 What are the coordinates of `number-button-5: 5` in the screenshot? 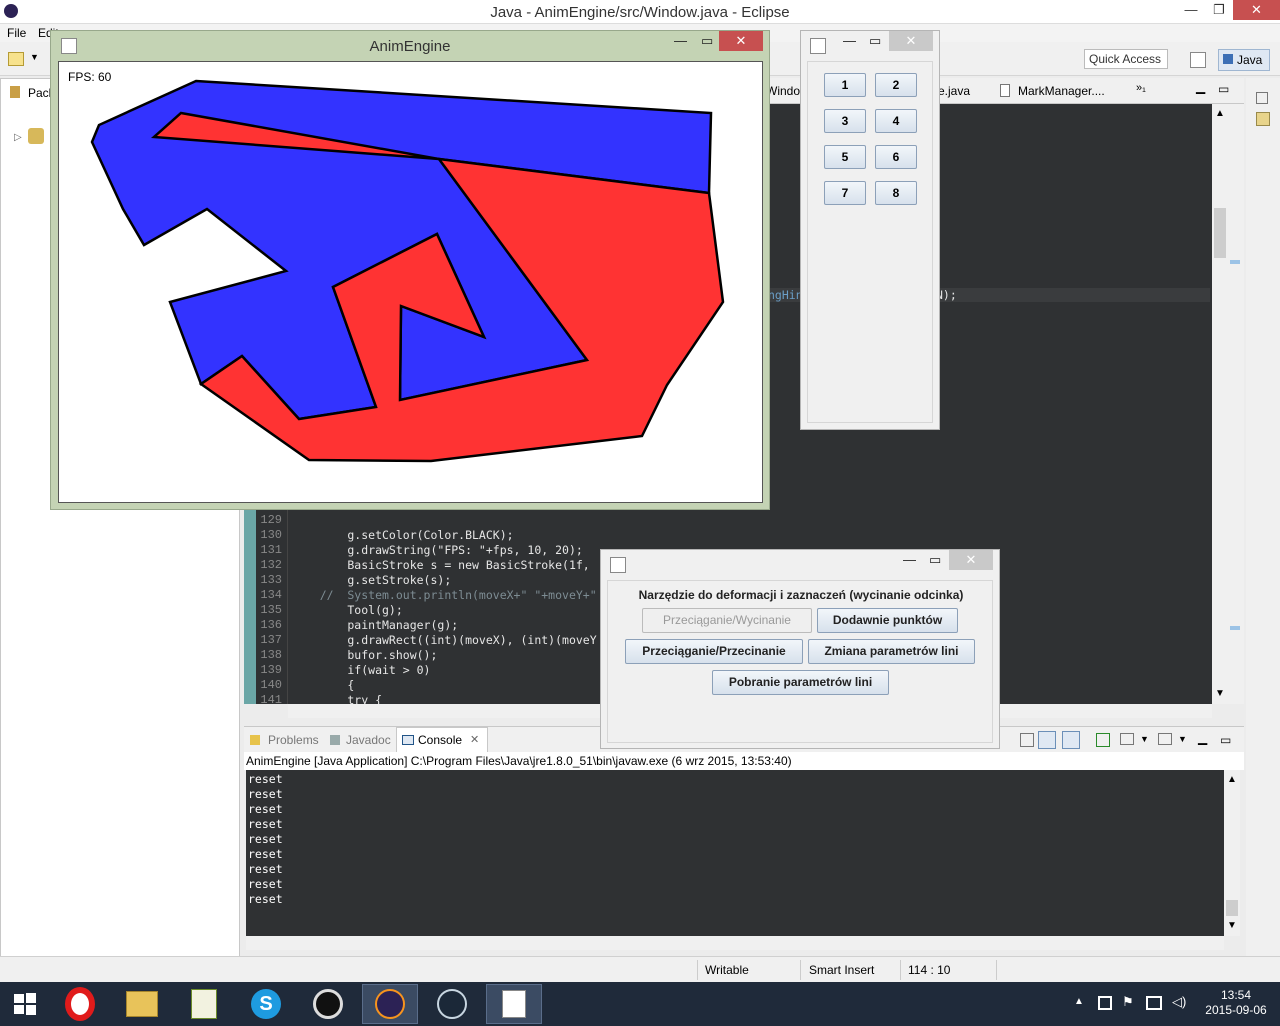 It's located at (845, 157).